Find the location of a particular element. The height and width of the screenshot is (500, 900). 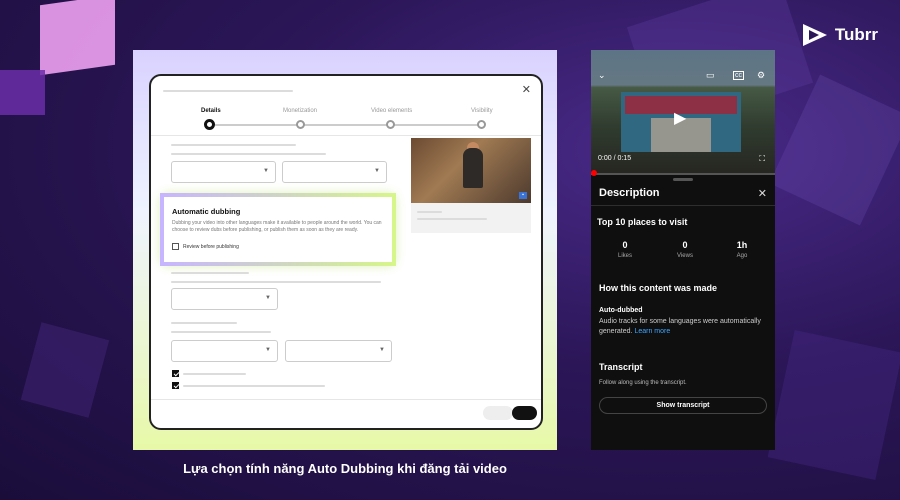

stat-label: Likes is located at coordinates (624, 256).